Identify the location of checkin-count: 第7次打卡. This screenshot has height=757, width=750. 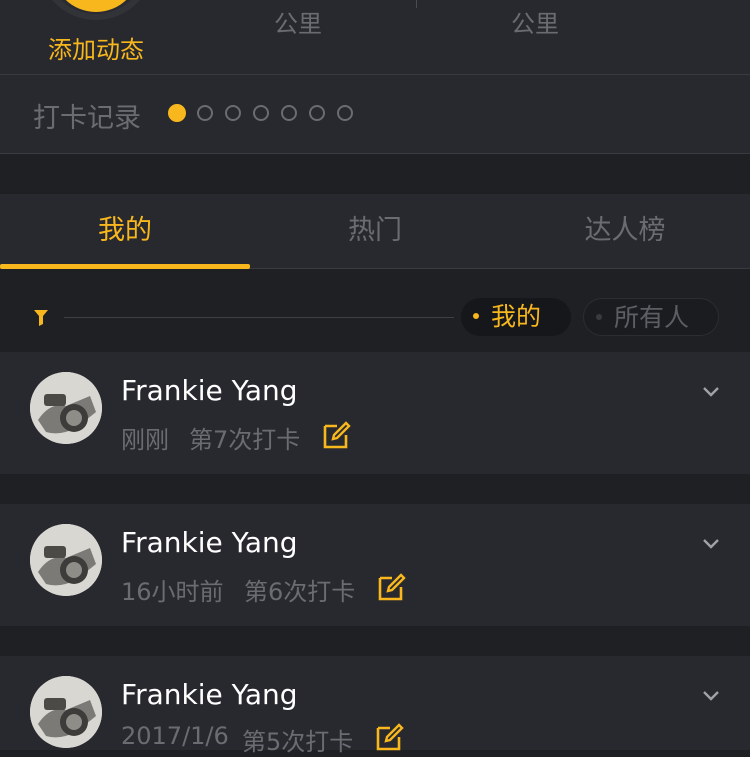
(245, 440).